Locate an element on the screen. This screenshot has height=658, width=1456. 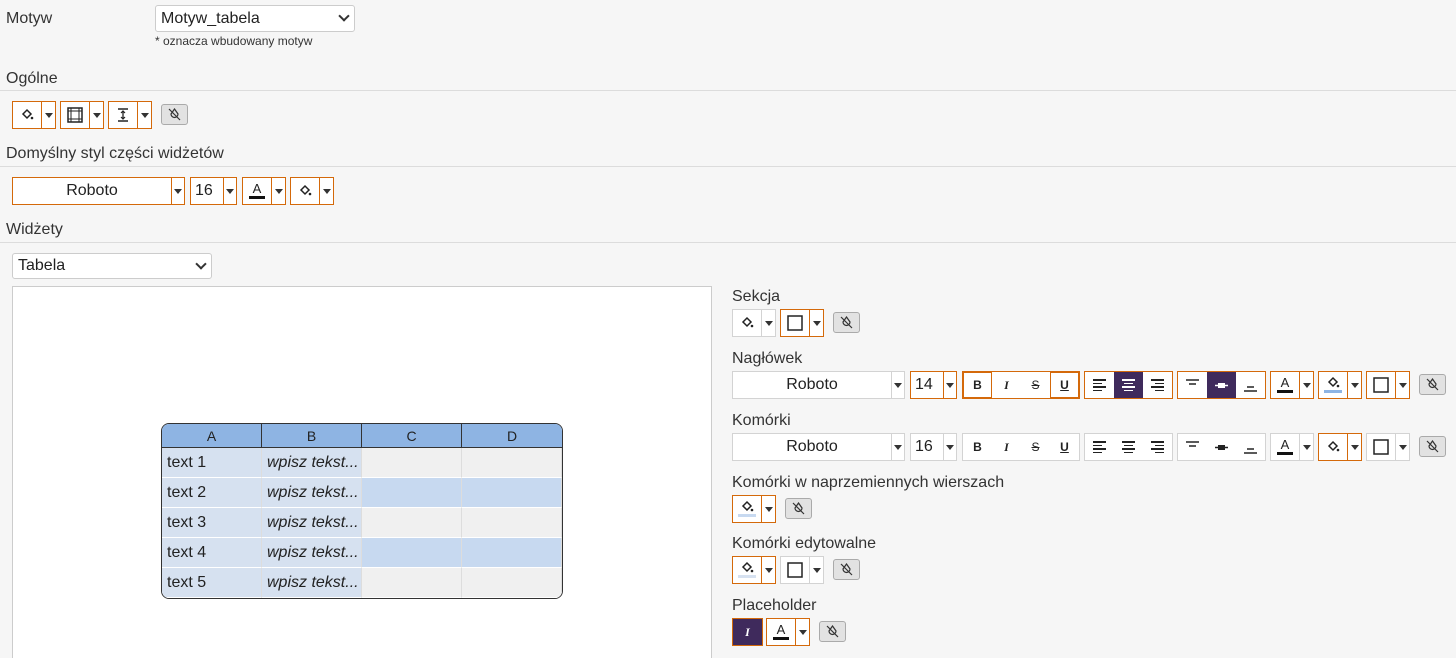
general-fill-button is located at coordinates (34, 115).